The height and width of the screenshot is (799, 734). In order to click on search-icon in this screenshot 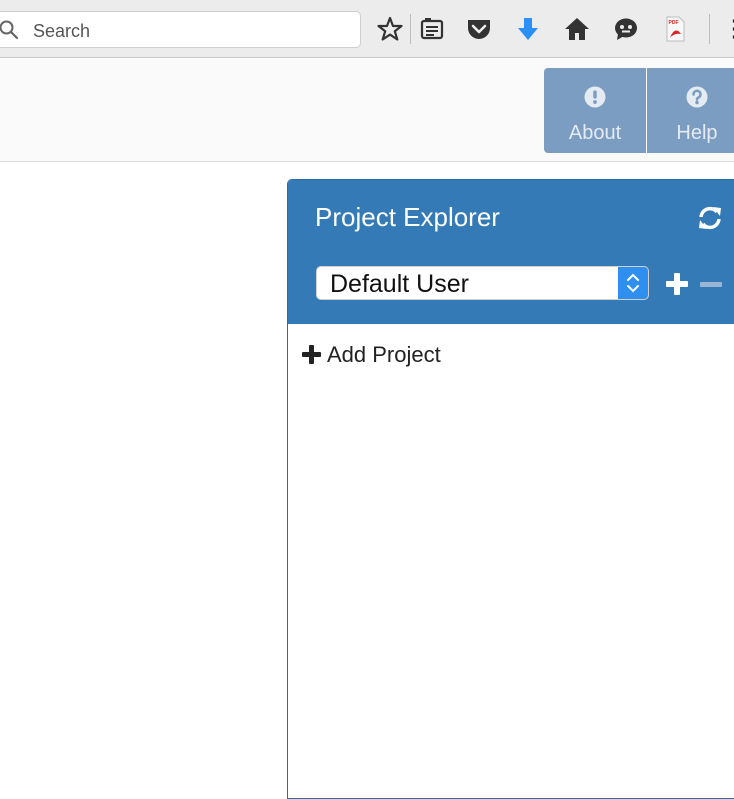, I will do `click(9, 30)`.